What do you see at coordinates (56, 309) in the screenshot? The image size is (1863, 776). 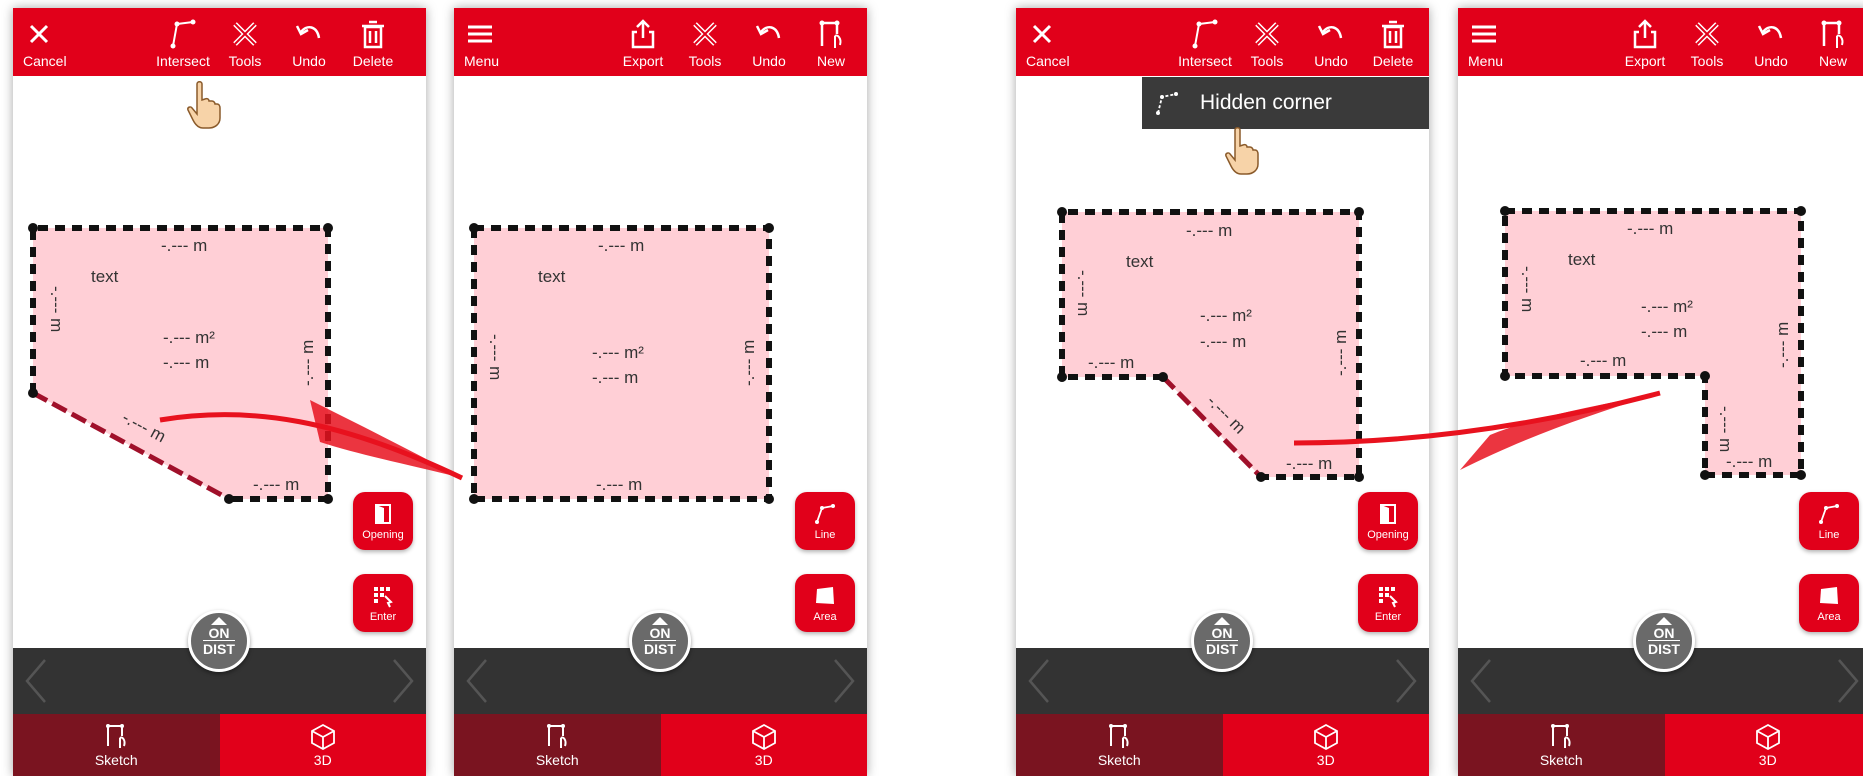 I see `dim-left: -.--- m` at bounding box center [56, 309].